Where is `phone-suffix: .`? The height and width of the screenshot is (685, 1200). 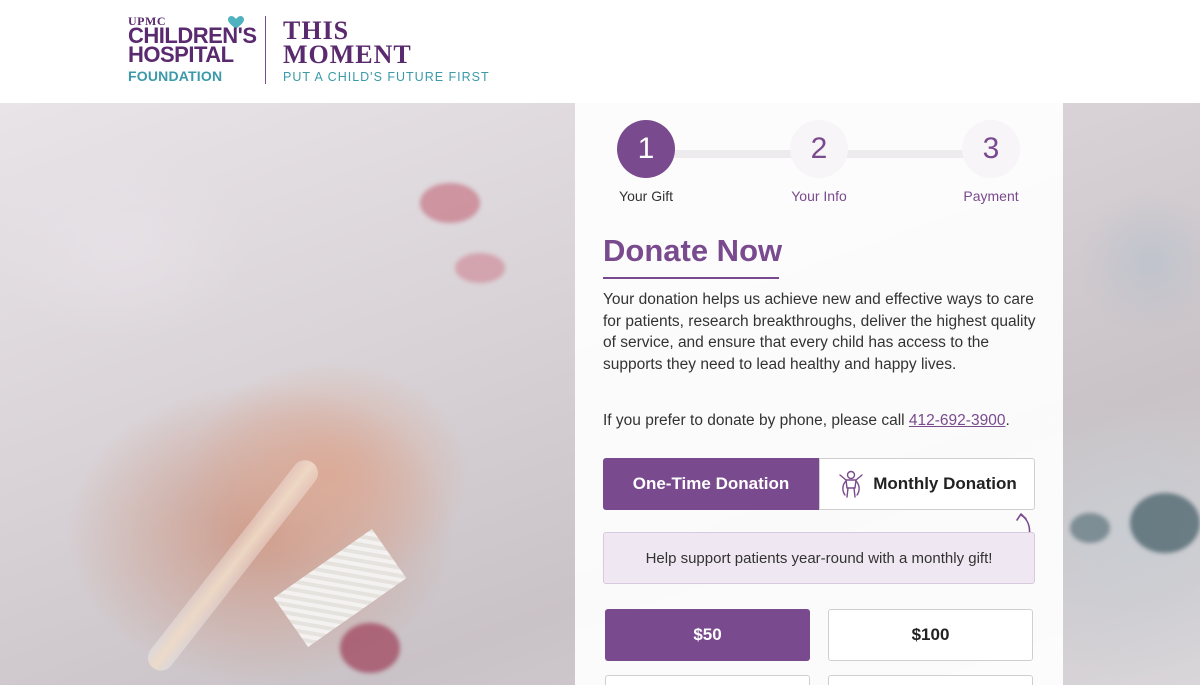
phone-suffix: . is located at coordinates (1007, 420).